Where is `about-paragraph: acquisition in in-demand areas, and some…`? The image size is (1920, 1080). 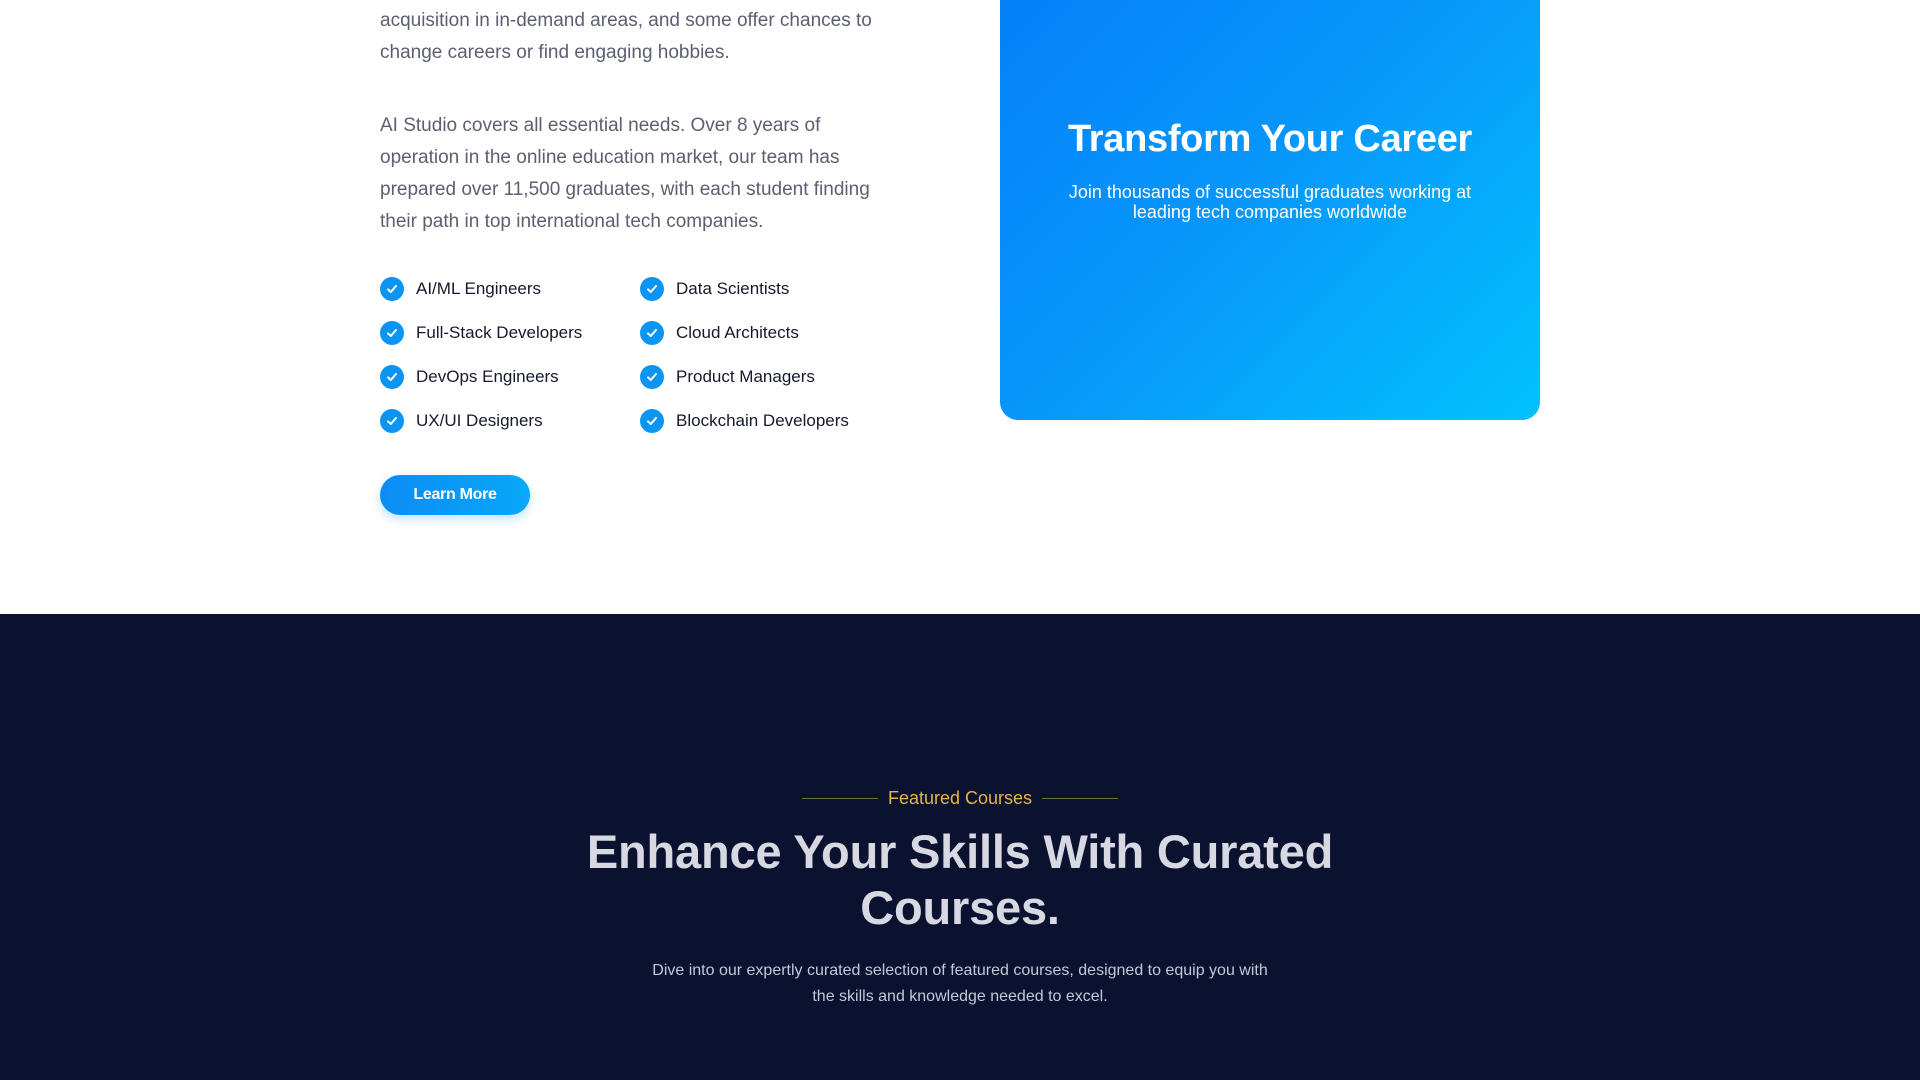
about-paragraph: acquisition in in-demand areas, and some… is located at coordinates (626, 36).